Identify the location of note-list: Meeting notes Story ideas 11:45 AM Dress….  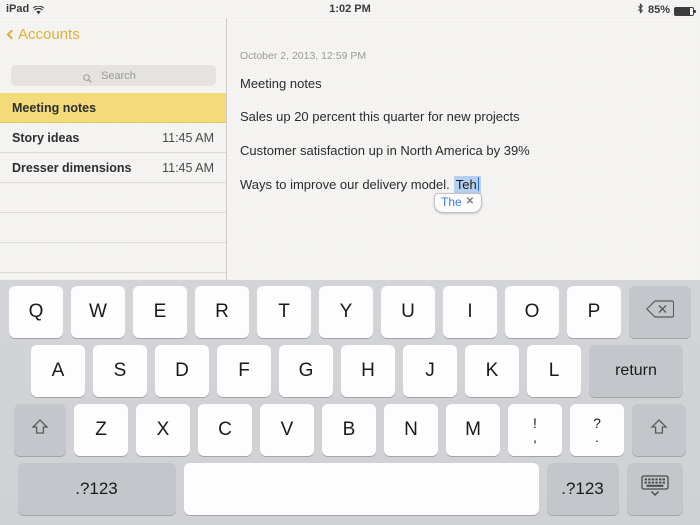
(113, 198).